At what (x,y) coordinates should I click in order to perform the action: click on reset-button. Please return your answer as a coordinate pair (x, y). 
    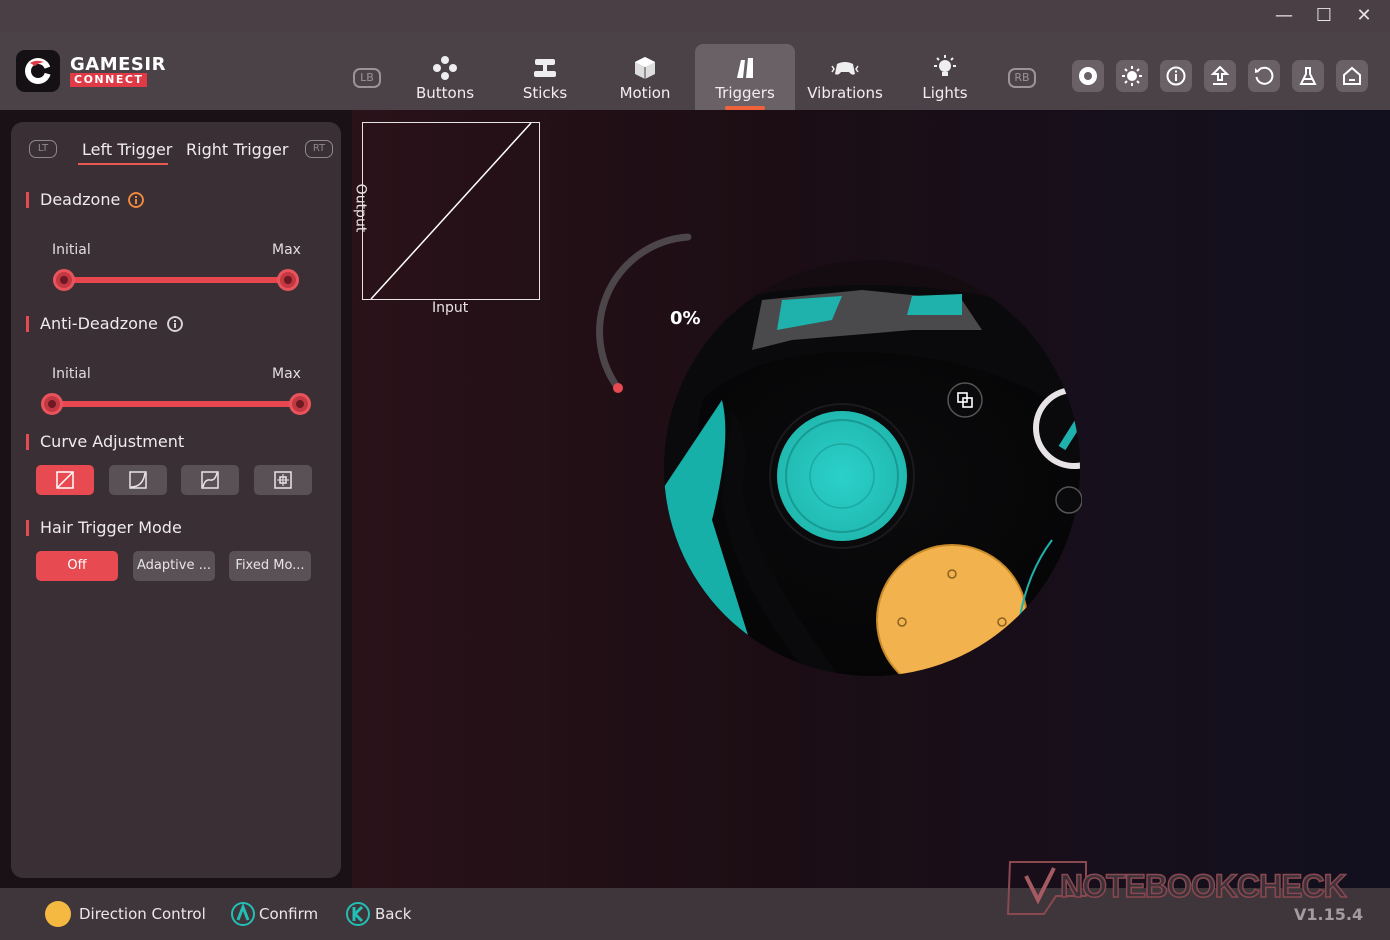
    Looking at the image, I should click on (1264, 76).